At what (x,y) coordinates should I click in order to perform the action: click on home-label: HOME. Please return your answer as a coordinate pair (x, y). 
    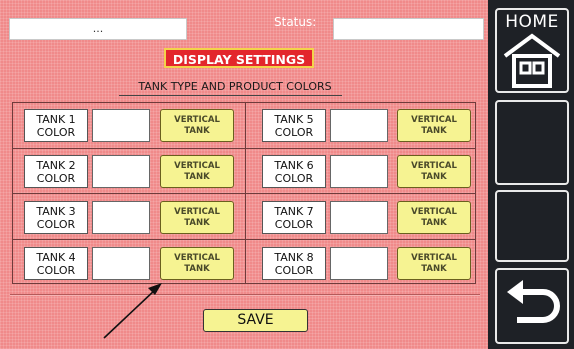
    Looking at the image, I should click on (532, 22).